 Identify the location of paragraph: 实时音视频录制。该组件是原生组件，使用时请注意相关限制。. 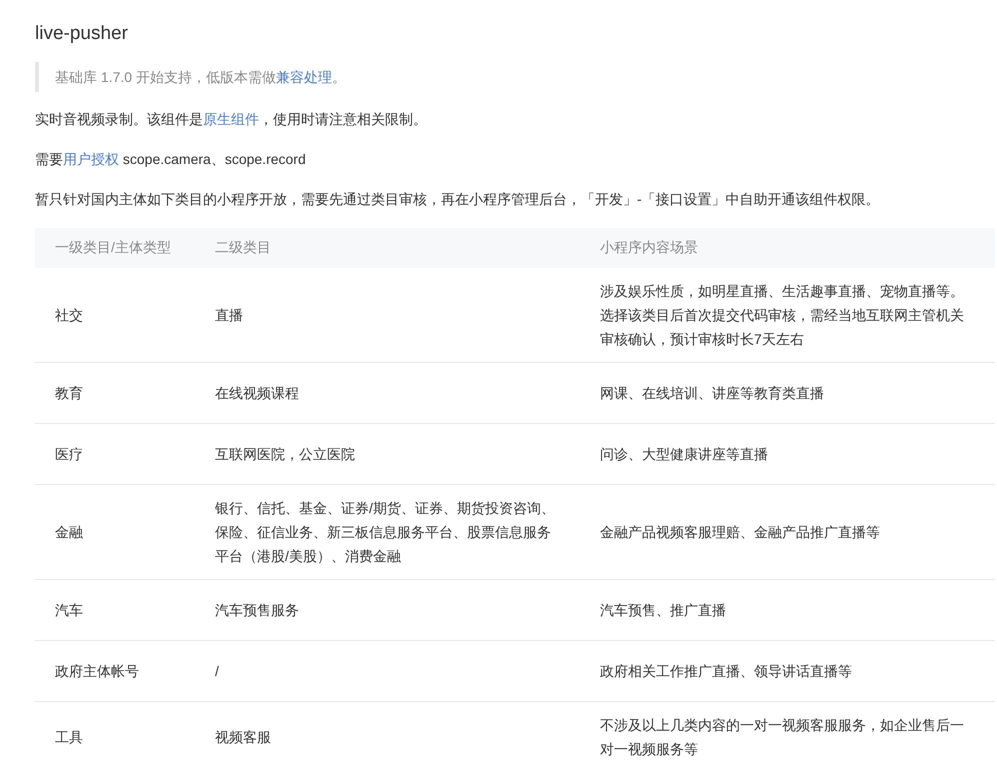
(231, 119).